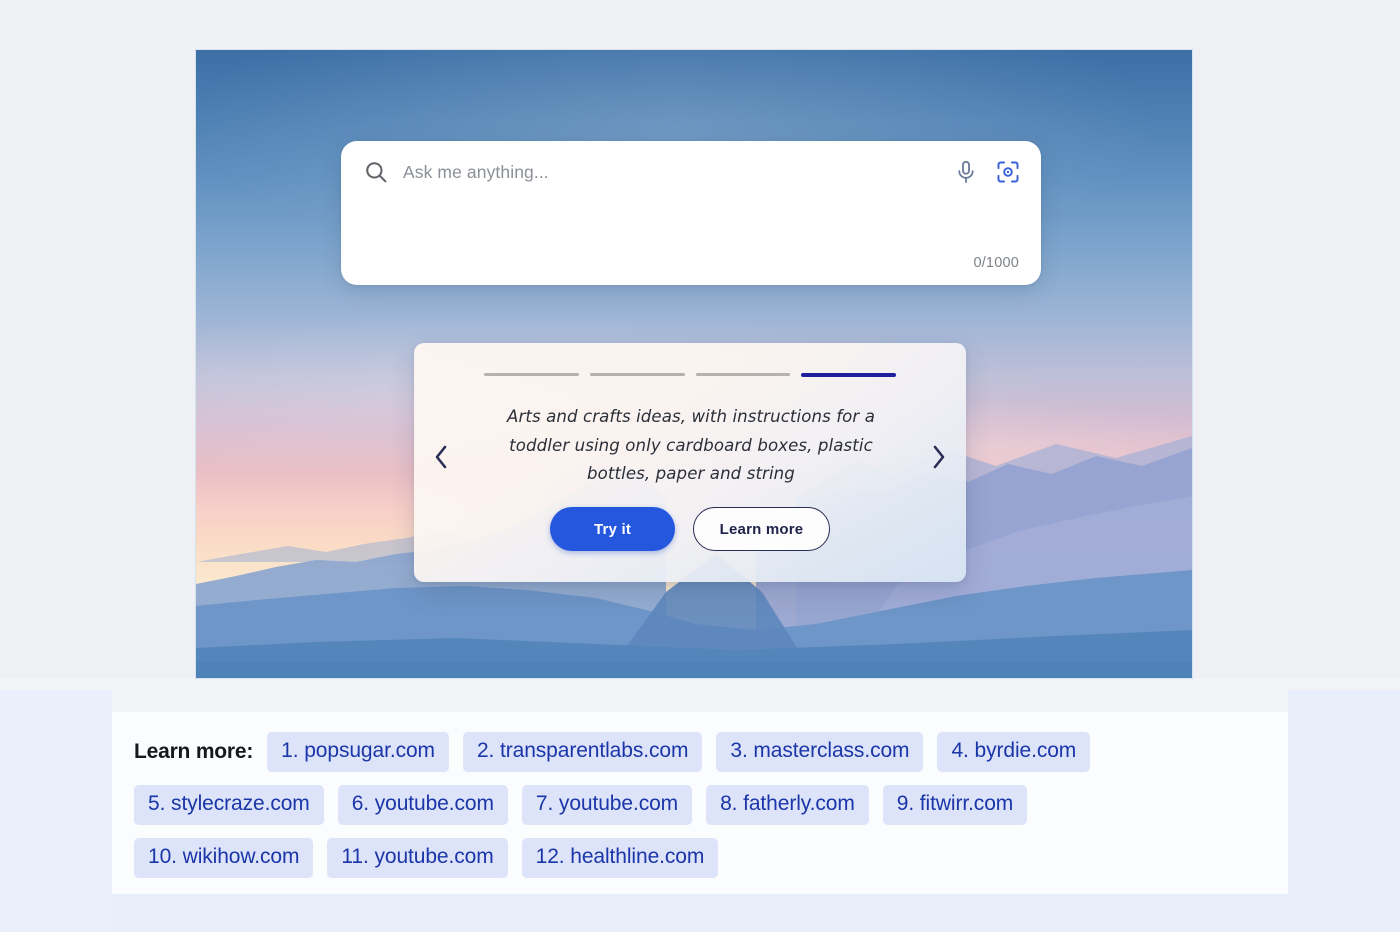 This screenshot has height=932, width=1400. Describe the element at coordinates (996, 263) in the screenshot. I see `character-counter: 0/1000` at that location.